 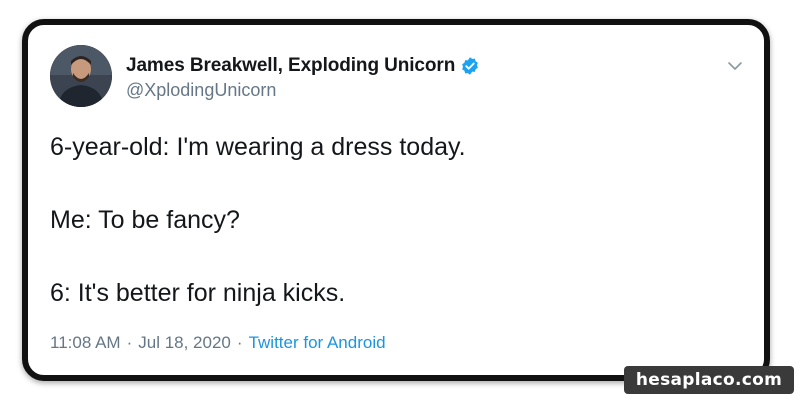 I want to click on tweet-line: 6: It's better for ninja kicks., so click(x=198, y=293).